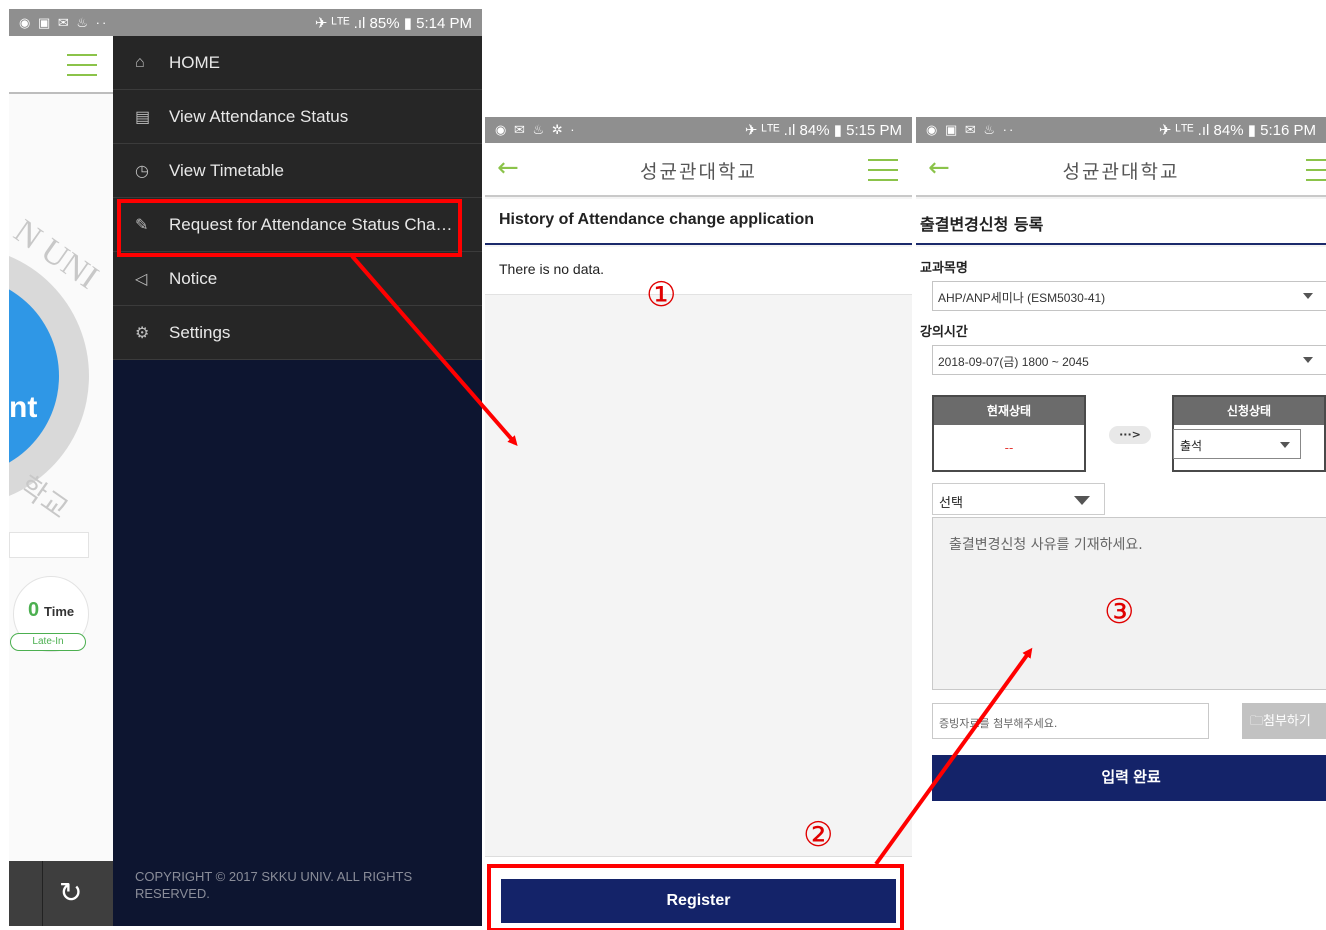  What do you see at coordinates (1046, 545) in the screenshot?
I see `reason-placeholder: 출결변경신청 사유를 기재하세요.` at bounding box center [1046, 545].